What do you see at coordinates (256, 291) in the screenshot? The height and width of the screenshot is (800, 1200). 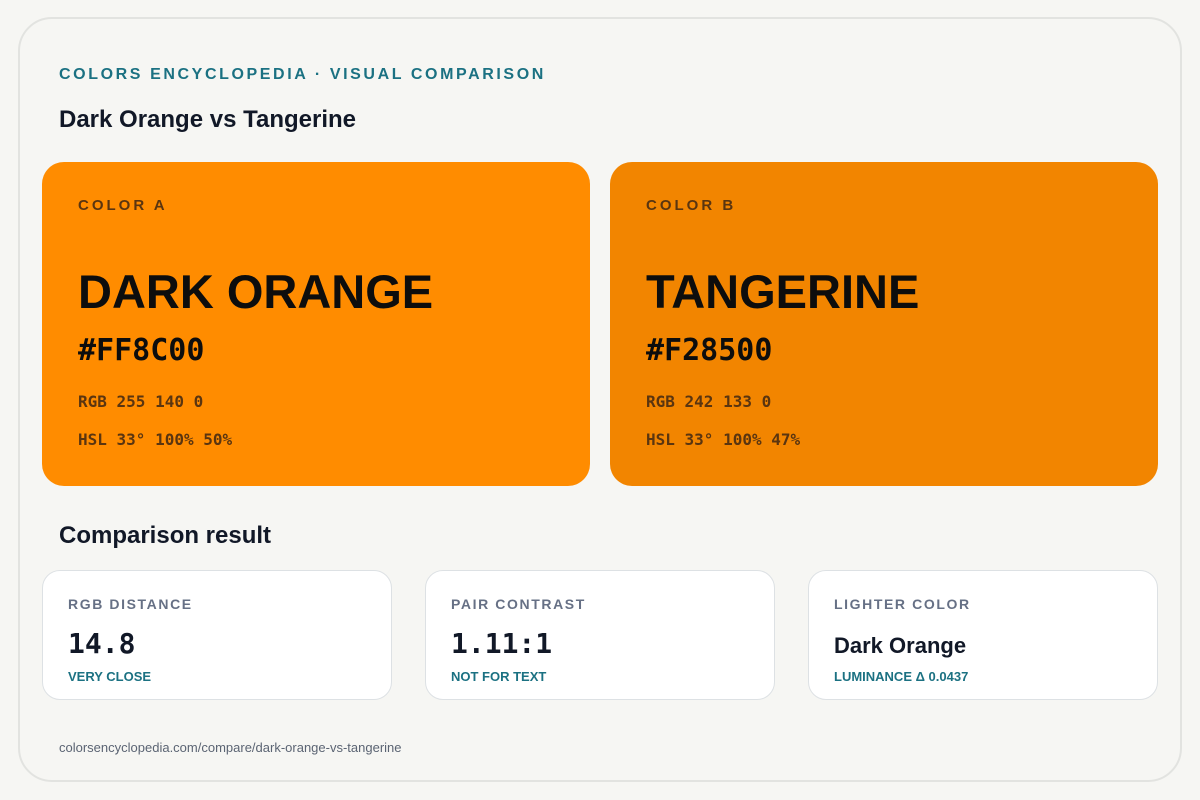 I see `color-a-name: DARK ORANGE` at bounding box center [256, 291].